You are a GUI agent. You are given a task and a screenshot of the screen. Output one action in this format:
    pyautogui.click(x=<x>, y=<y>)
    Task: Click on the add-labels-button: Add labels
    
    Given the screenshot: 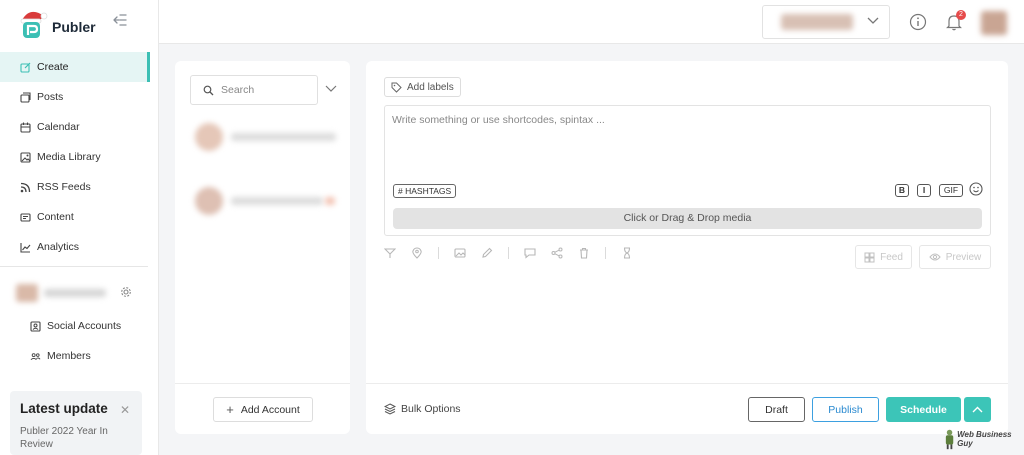 What is the action you would take?
    pyautogui.click(x=422, y=87)
    